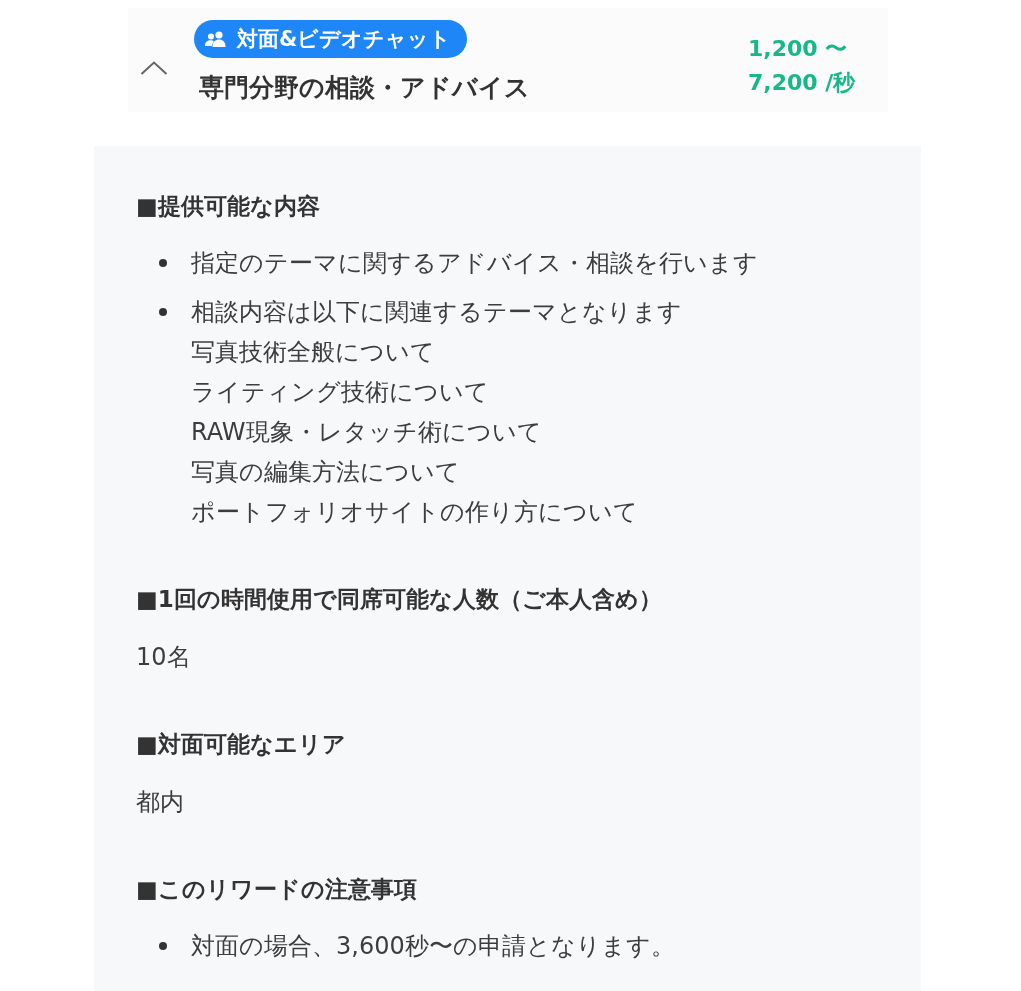 Image resolution: width=1021 pixels, height=991 pixels. Describe the element at coordinates (798, 49) in the screenshot. I see `price-text: 1,200 〜` at that location.